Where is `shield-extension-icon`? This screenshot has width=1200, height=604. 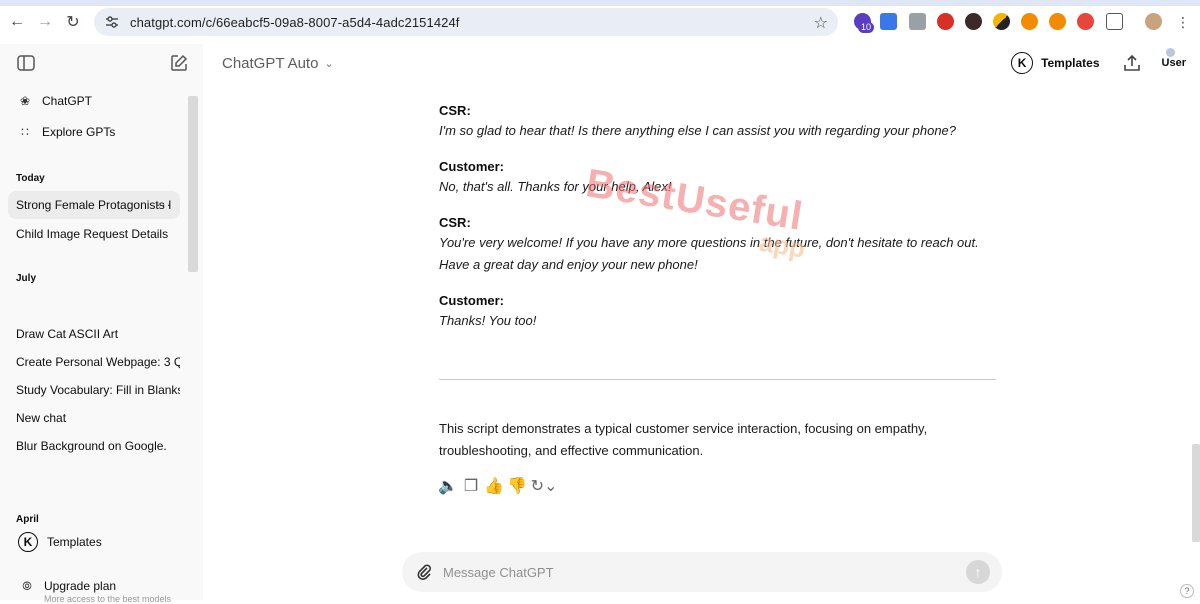 shield-extension-icon is located at coordinates (1085, 21).